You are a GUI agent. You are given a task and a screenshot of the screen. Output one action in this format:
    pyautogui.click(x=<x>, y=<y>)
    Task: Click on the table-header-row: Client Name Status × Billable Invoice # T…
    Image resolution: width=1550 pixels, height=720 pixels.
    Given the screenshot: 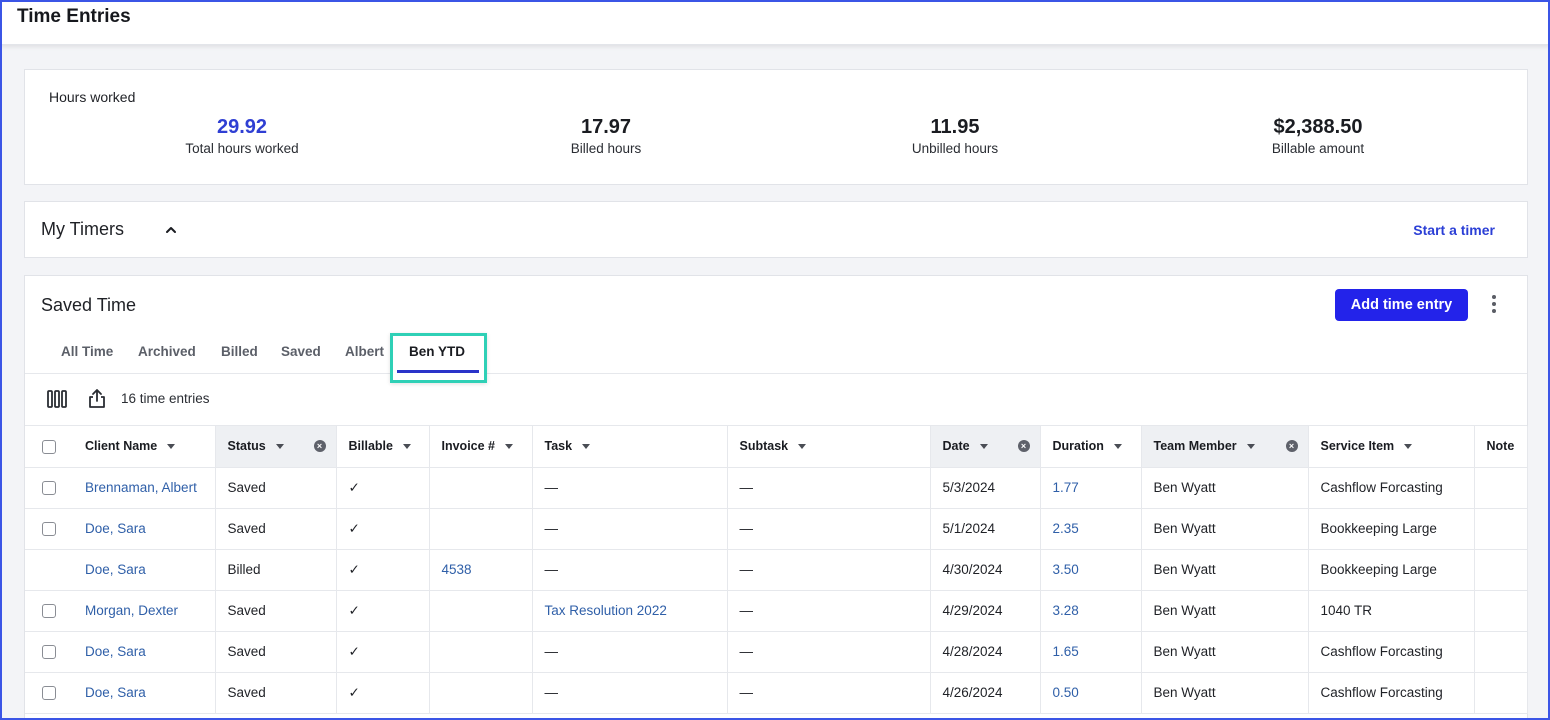 What is the action you would take?
    pyautogui.click(x=776, y=447)
    